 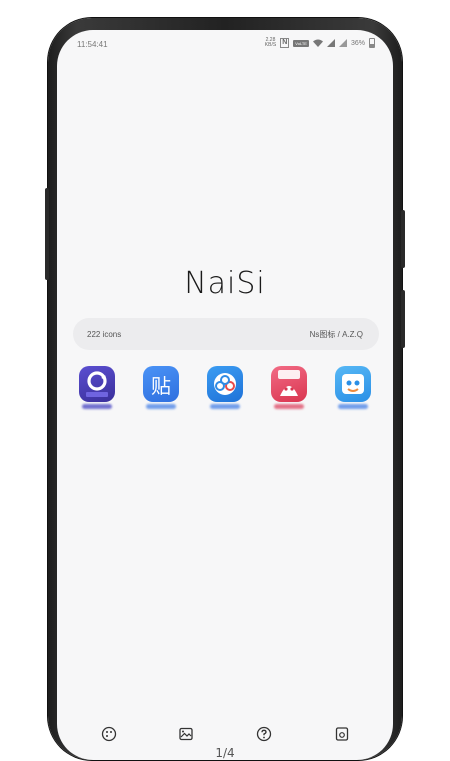 I want to click on tieba-glyph: 贴, so click(x=161, y=385).